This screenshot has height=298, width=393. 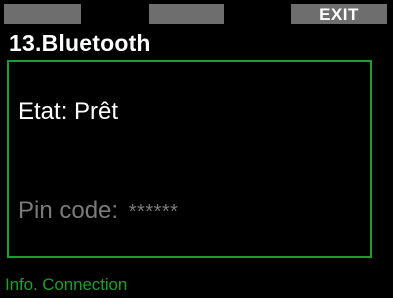 I want to click on pin-code-row: Pin code: ******, so click(x=98, y=211).